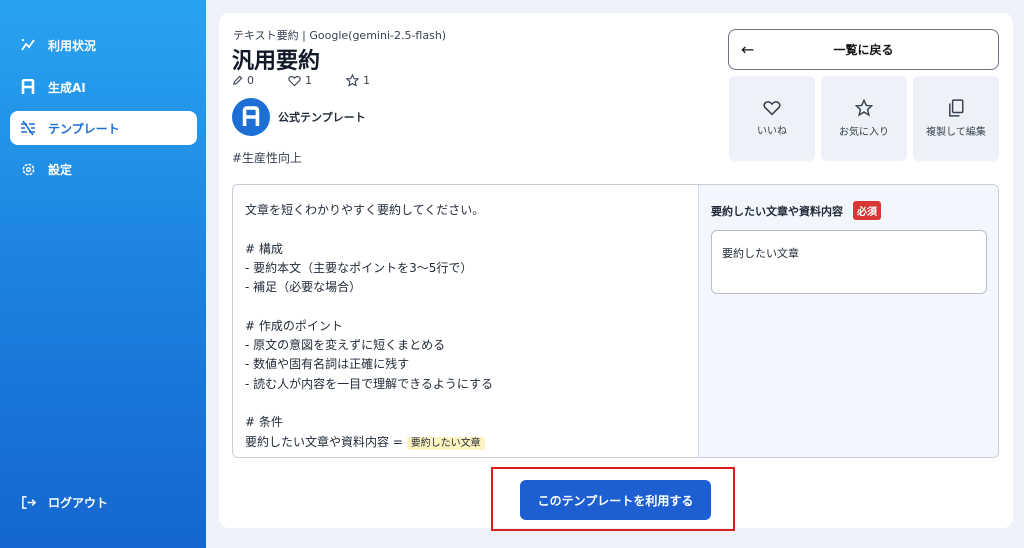 This screenshot has height=548, width=1024. I want to click on avatar, so click(251, 117).